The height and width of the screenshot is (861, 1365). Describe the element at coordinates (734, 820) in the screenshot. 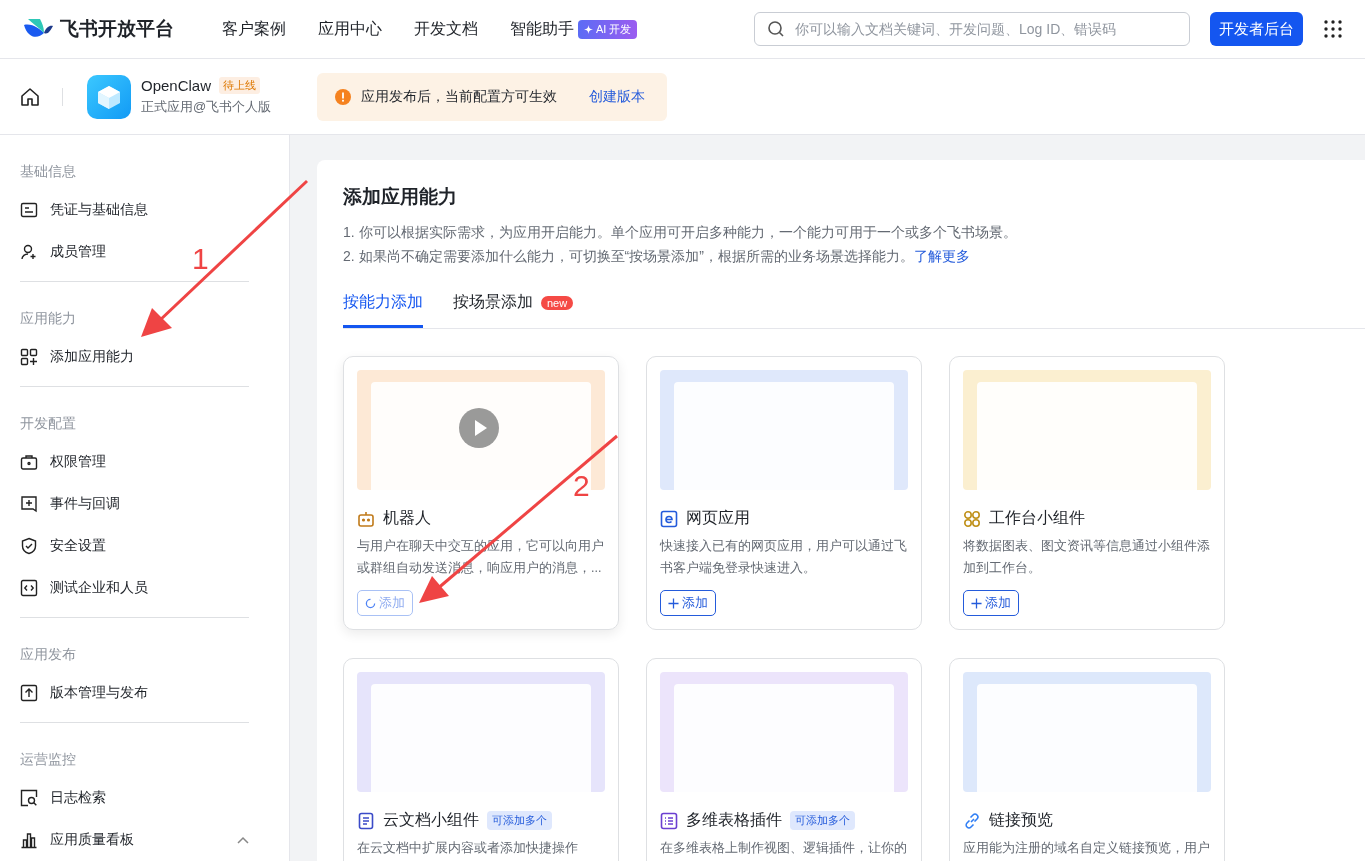

I see `card-title: 多维表格插件` at that location.